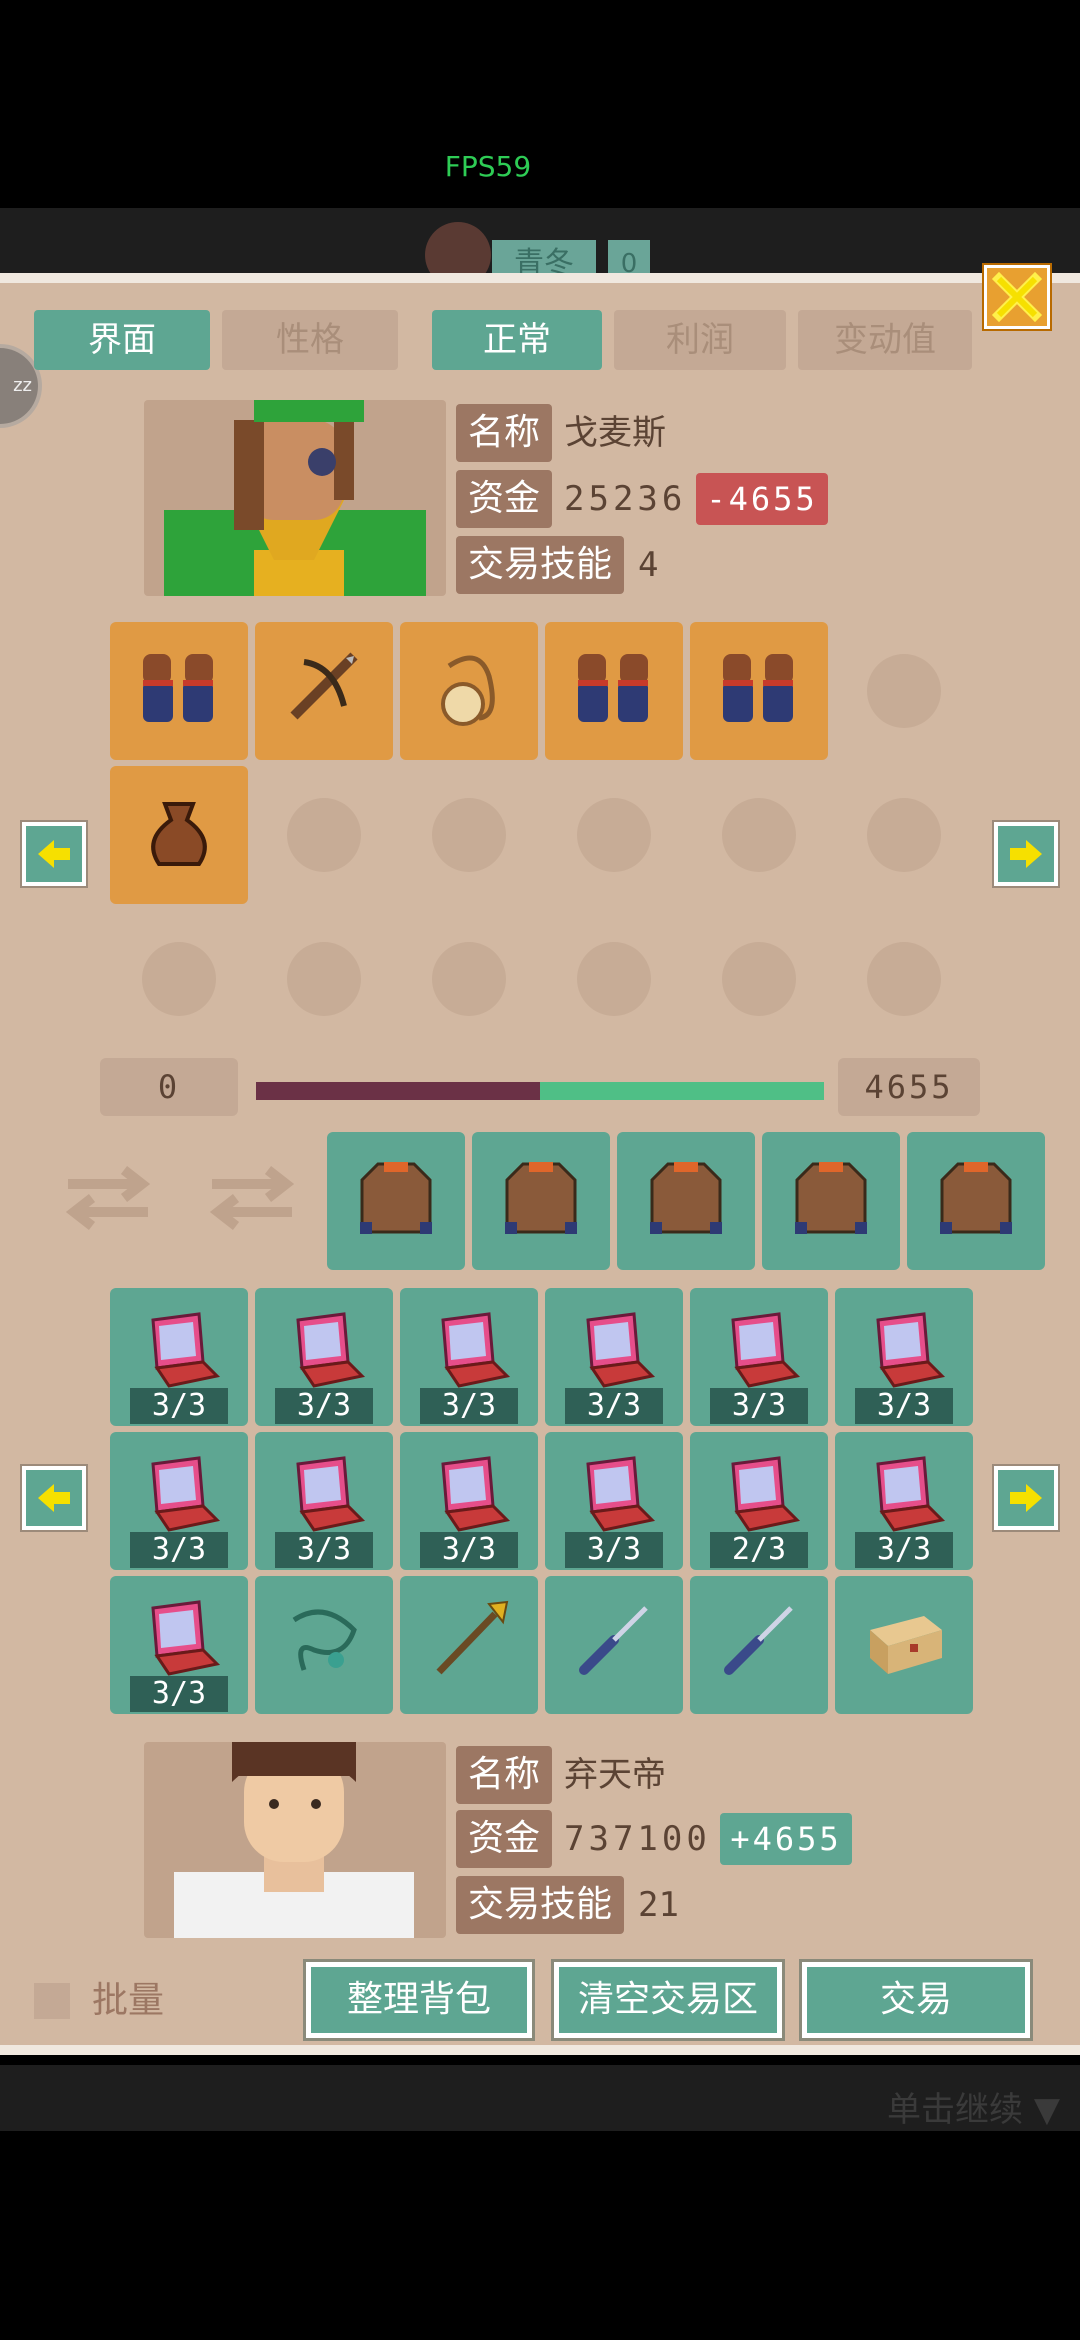 This screenshot has height=2340, width=1080. I want to click on tab-normal: 正常, so click(517, 340).